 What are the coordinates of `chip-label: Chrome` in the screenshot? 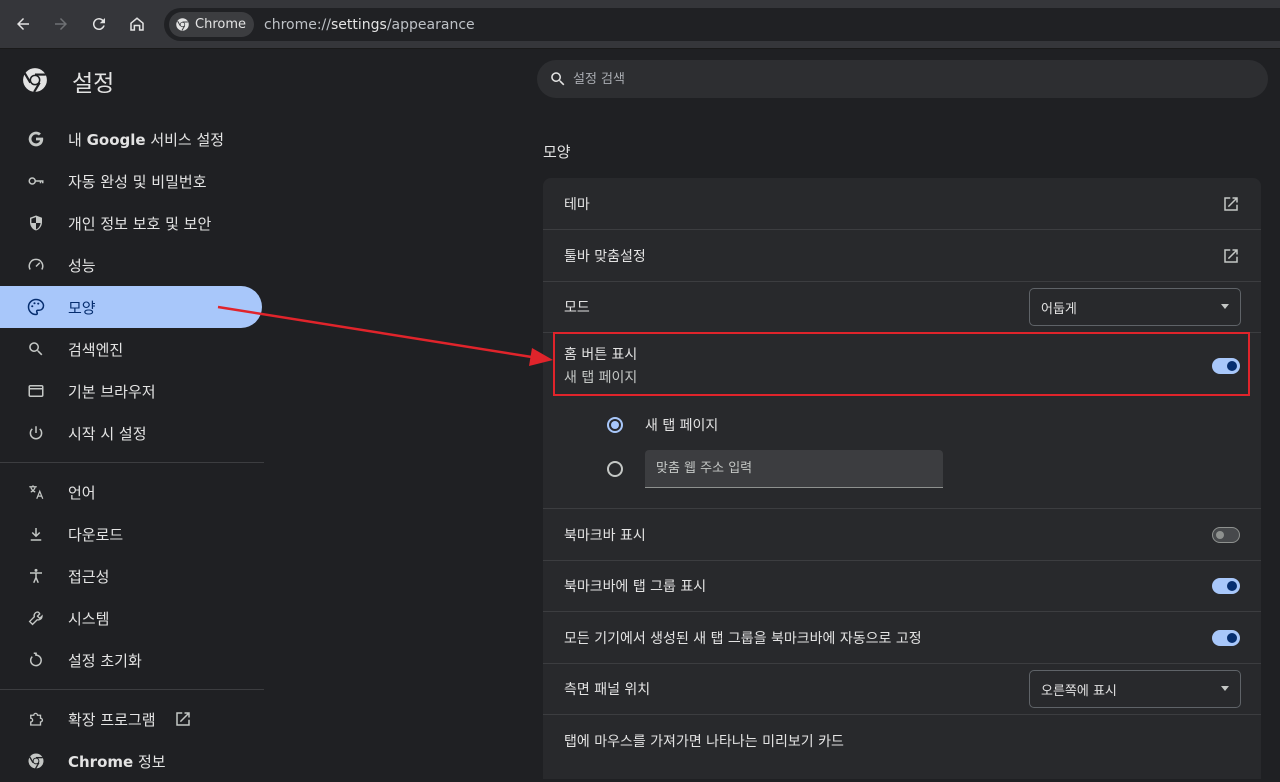 It's located at (220, 24).